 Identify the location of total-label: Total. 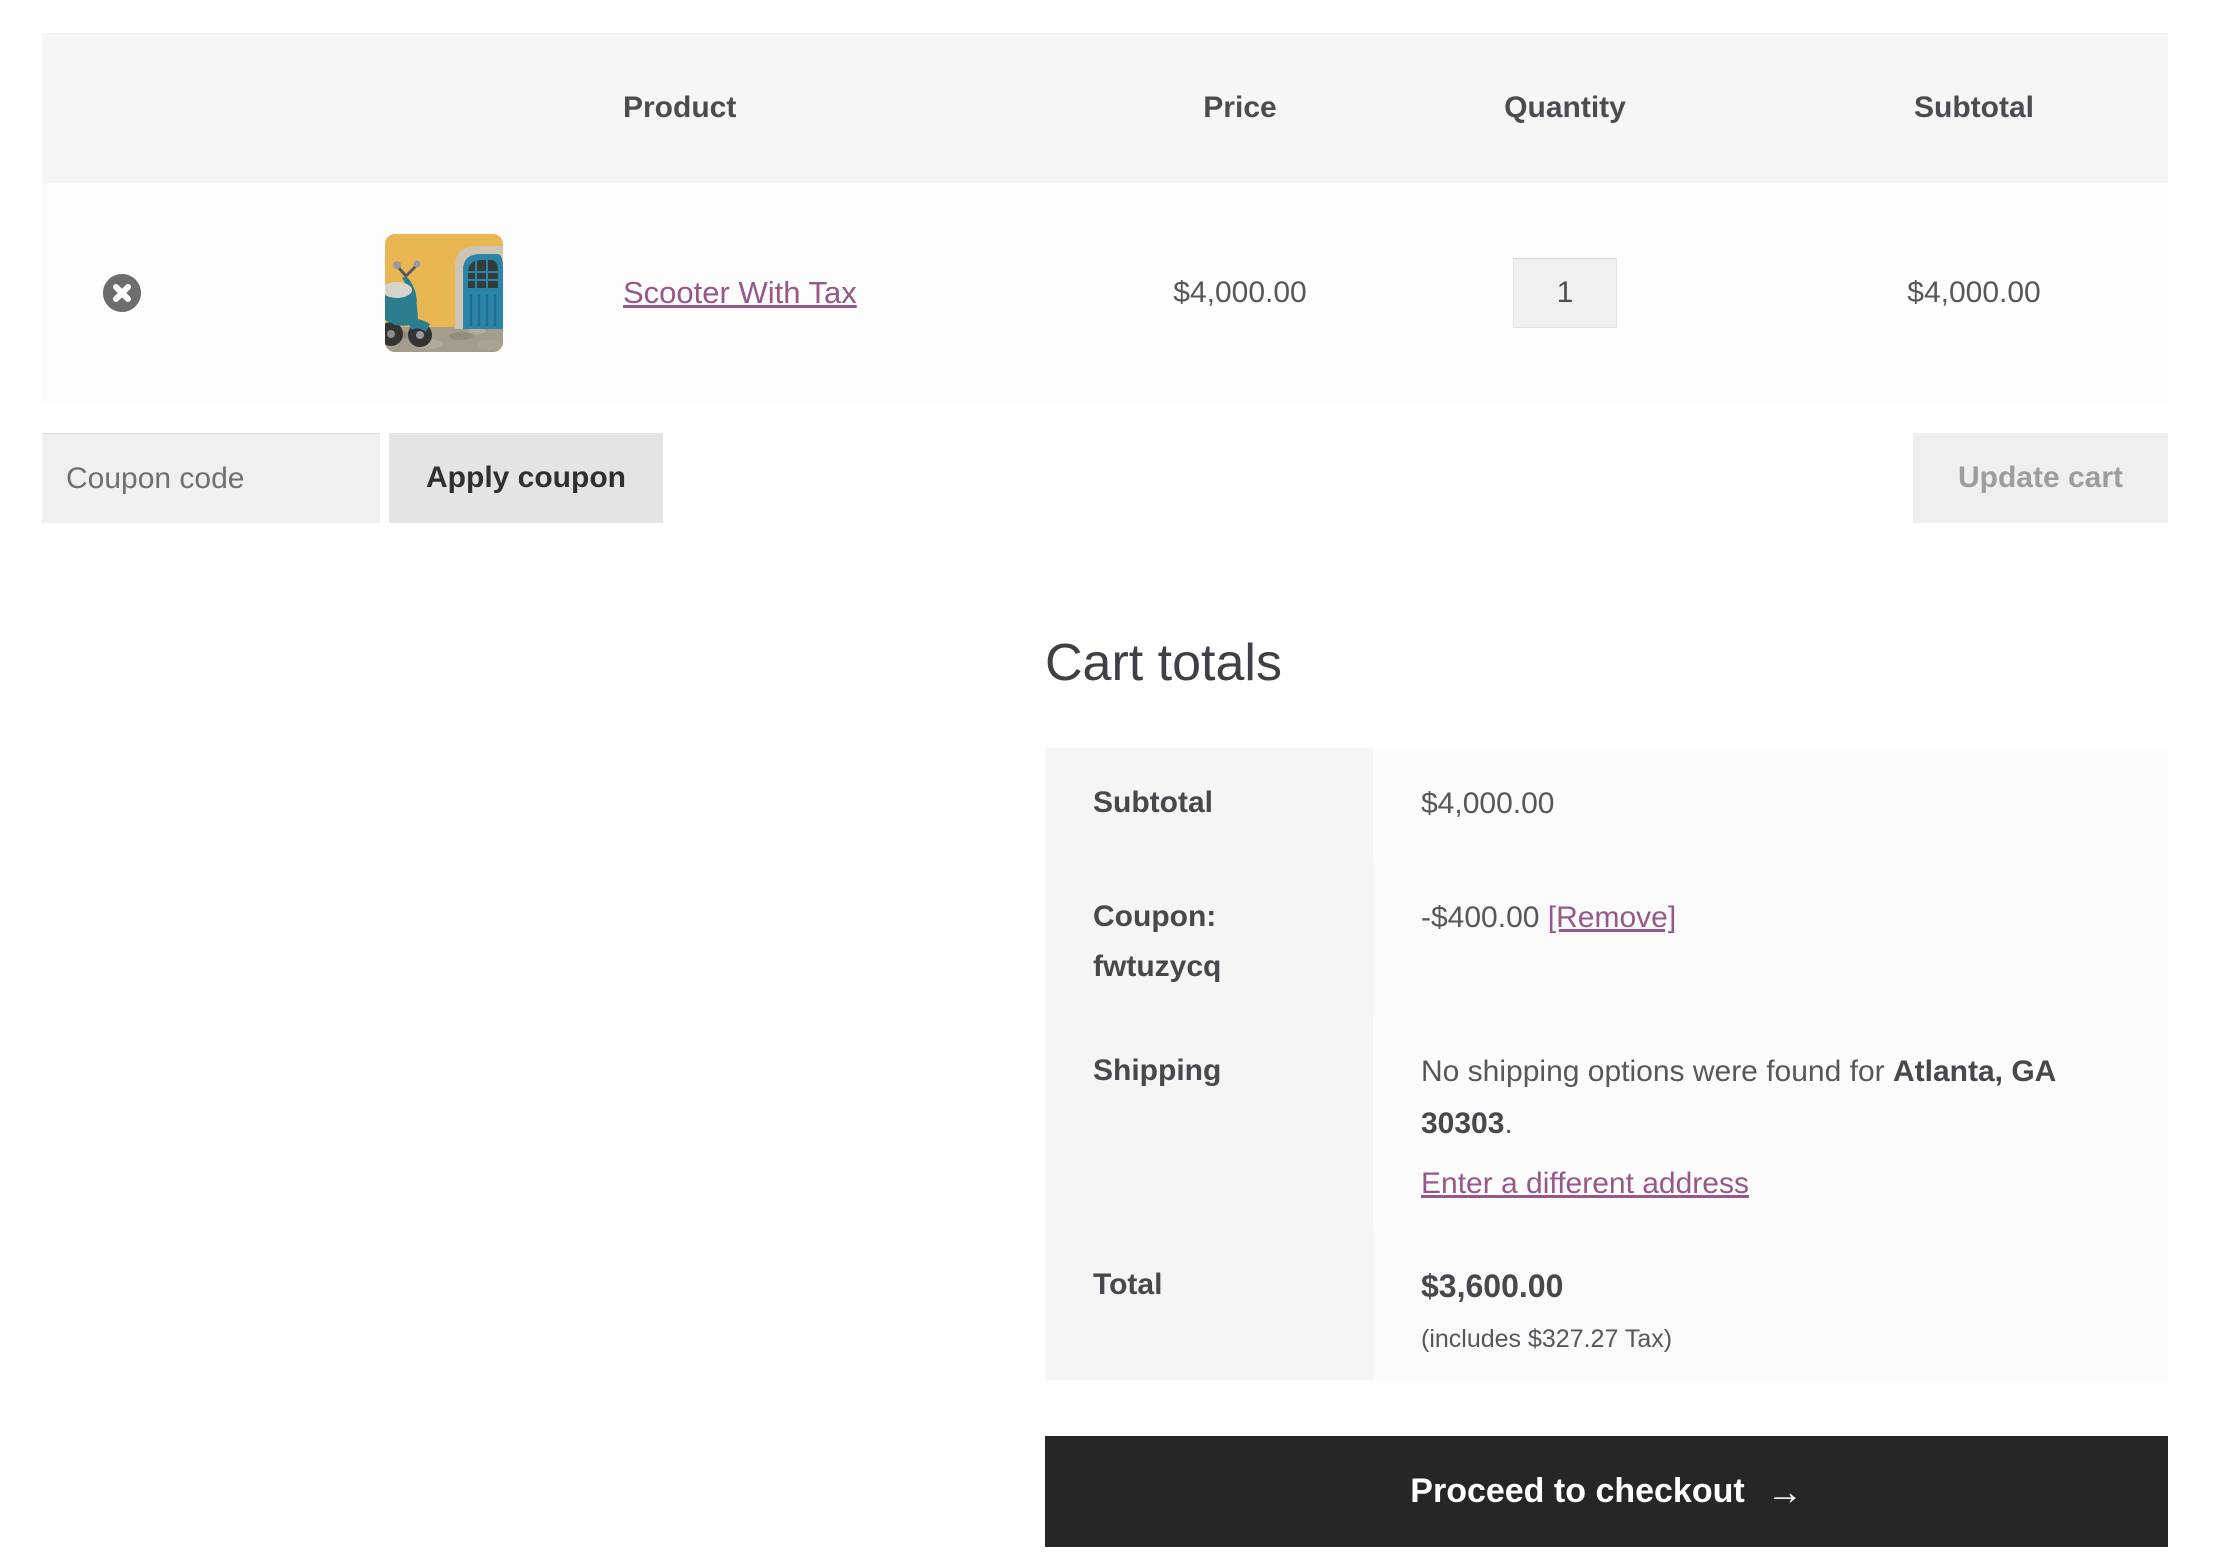
(1209, 1305).